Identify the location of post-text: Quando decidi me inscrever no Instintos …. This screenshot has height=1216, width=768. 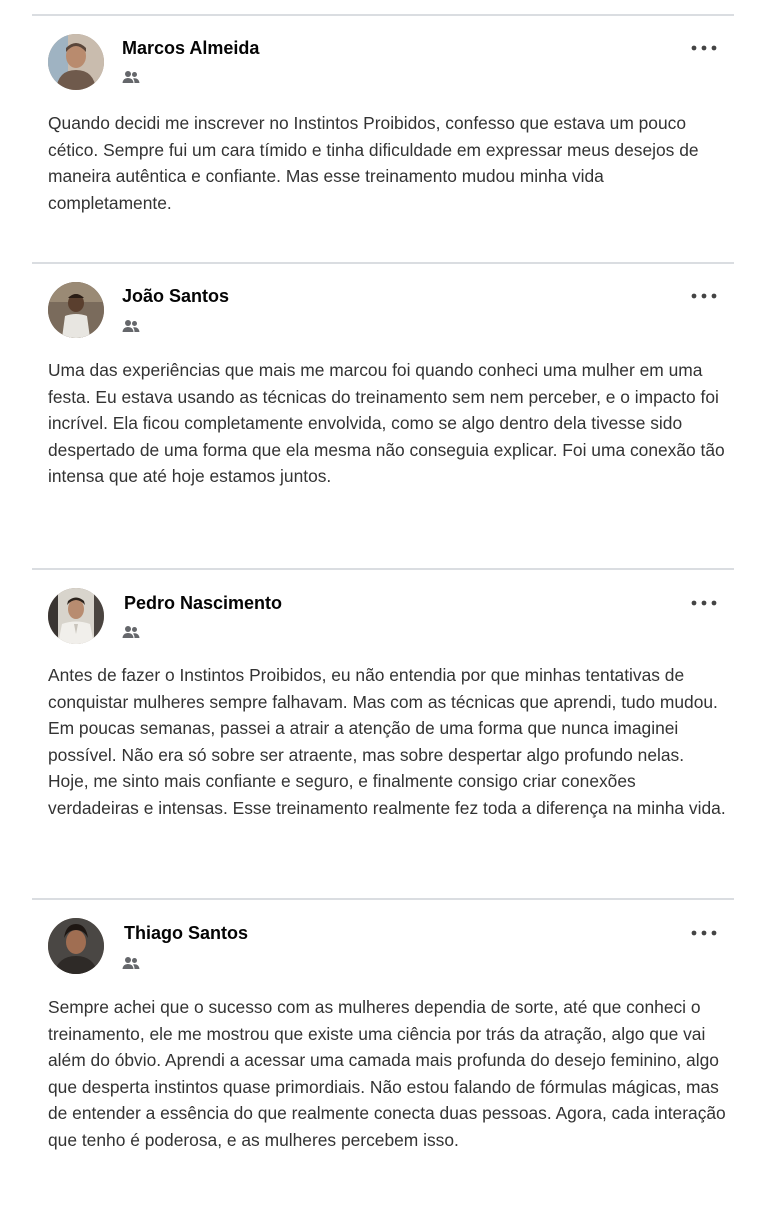
(373, 163).